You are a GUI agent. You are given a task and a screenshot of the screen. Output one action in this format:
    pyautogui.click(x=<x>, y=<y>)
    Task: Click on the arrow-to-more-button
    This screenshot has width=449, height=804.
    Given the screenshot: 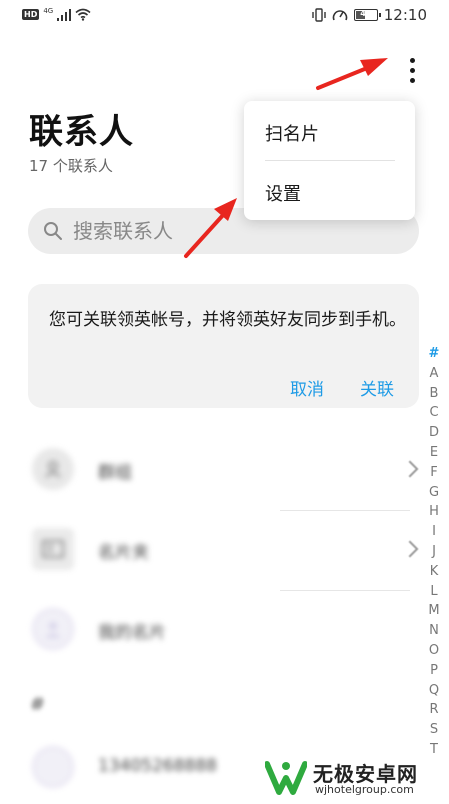 What is the action you would take?
    pyautogui.click(x=352, y=74)
    